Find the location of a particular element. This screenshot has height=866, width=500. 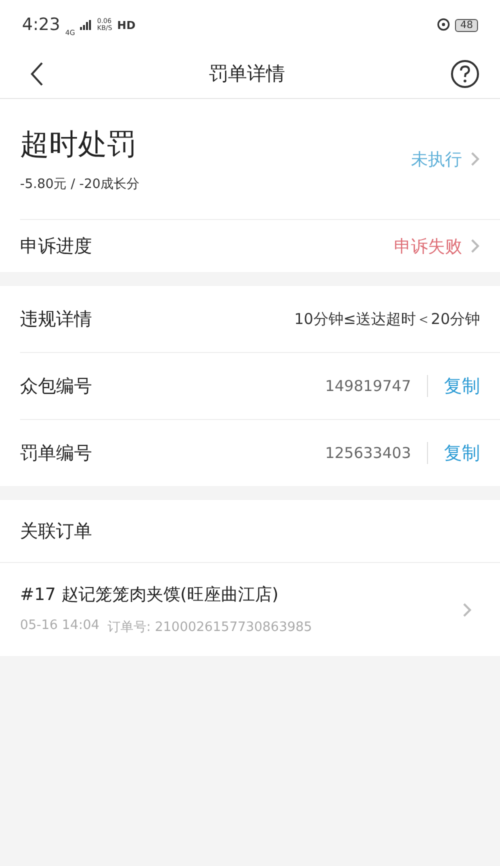

section-heading: 关联订单 is located at coordinates (56, 531).